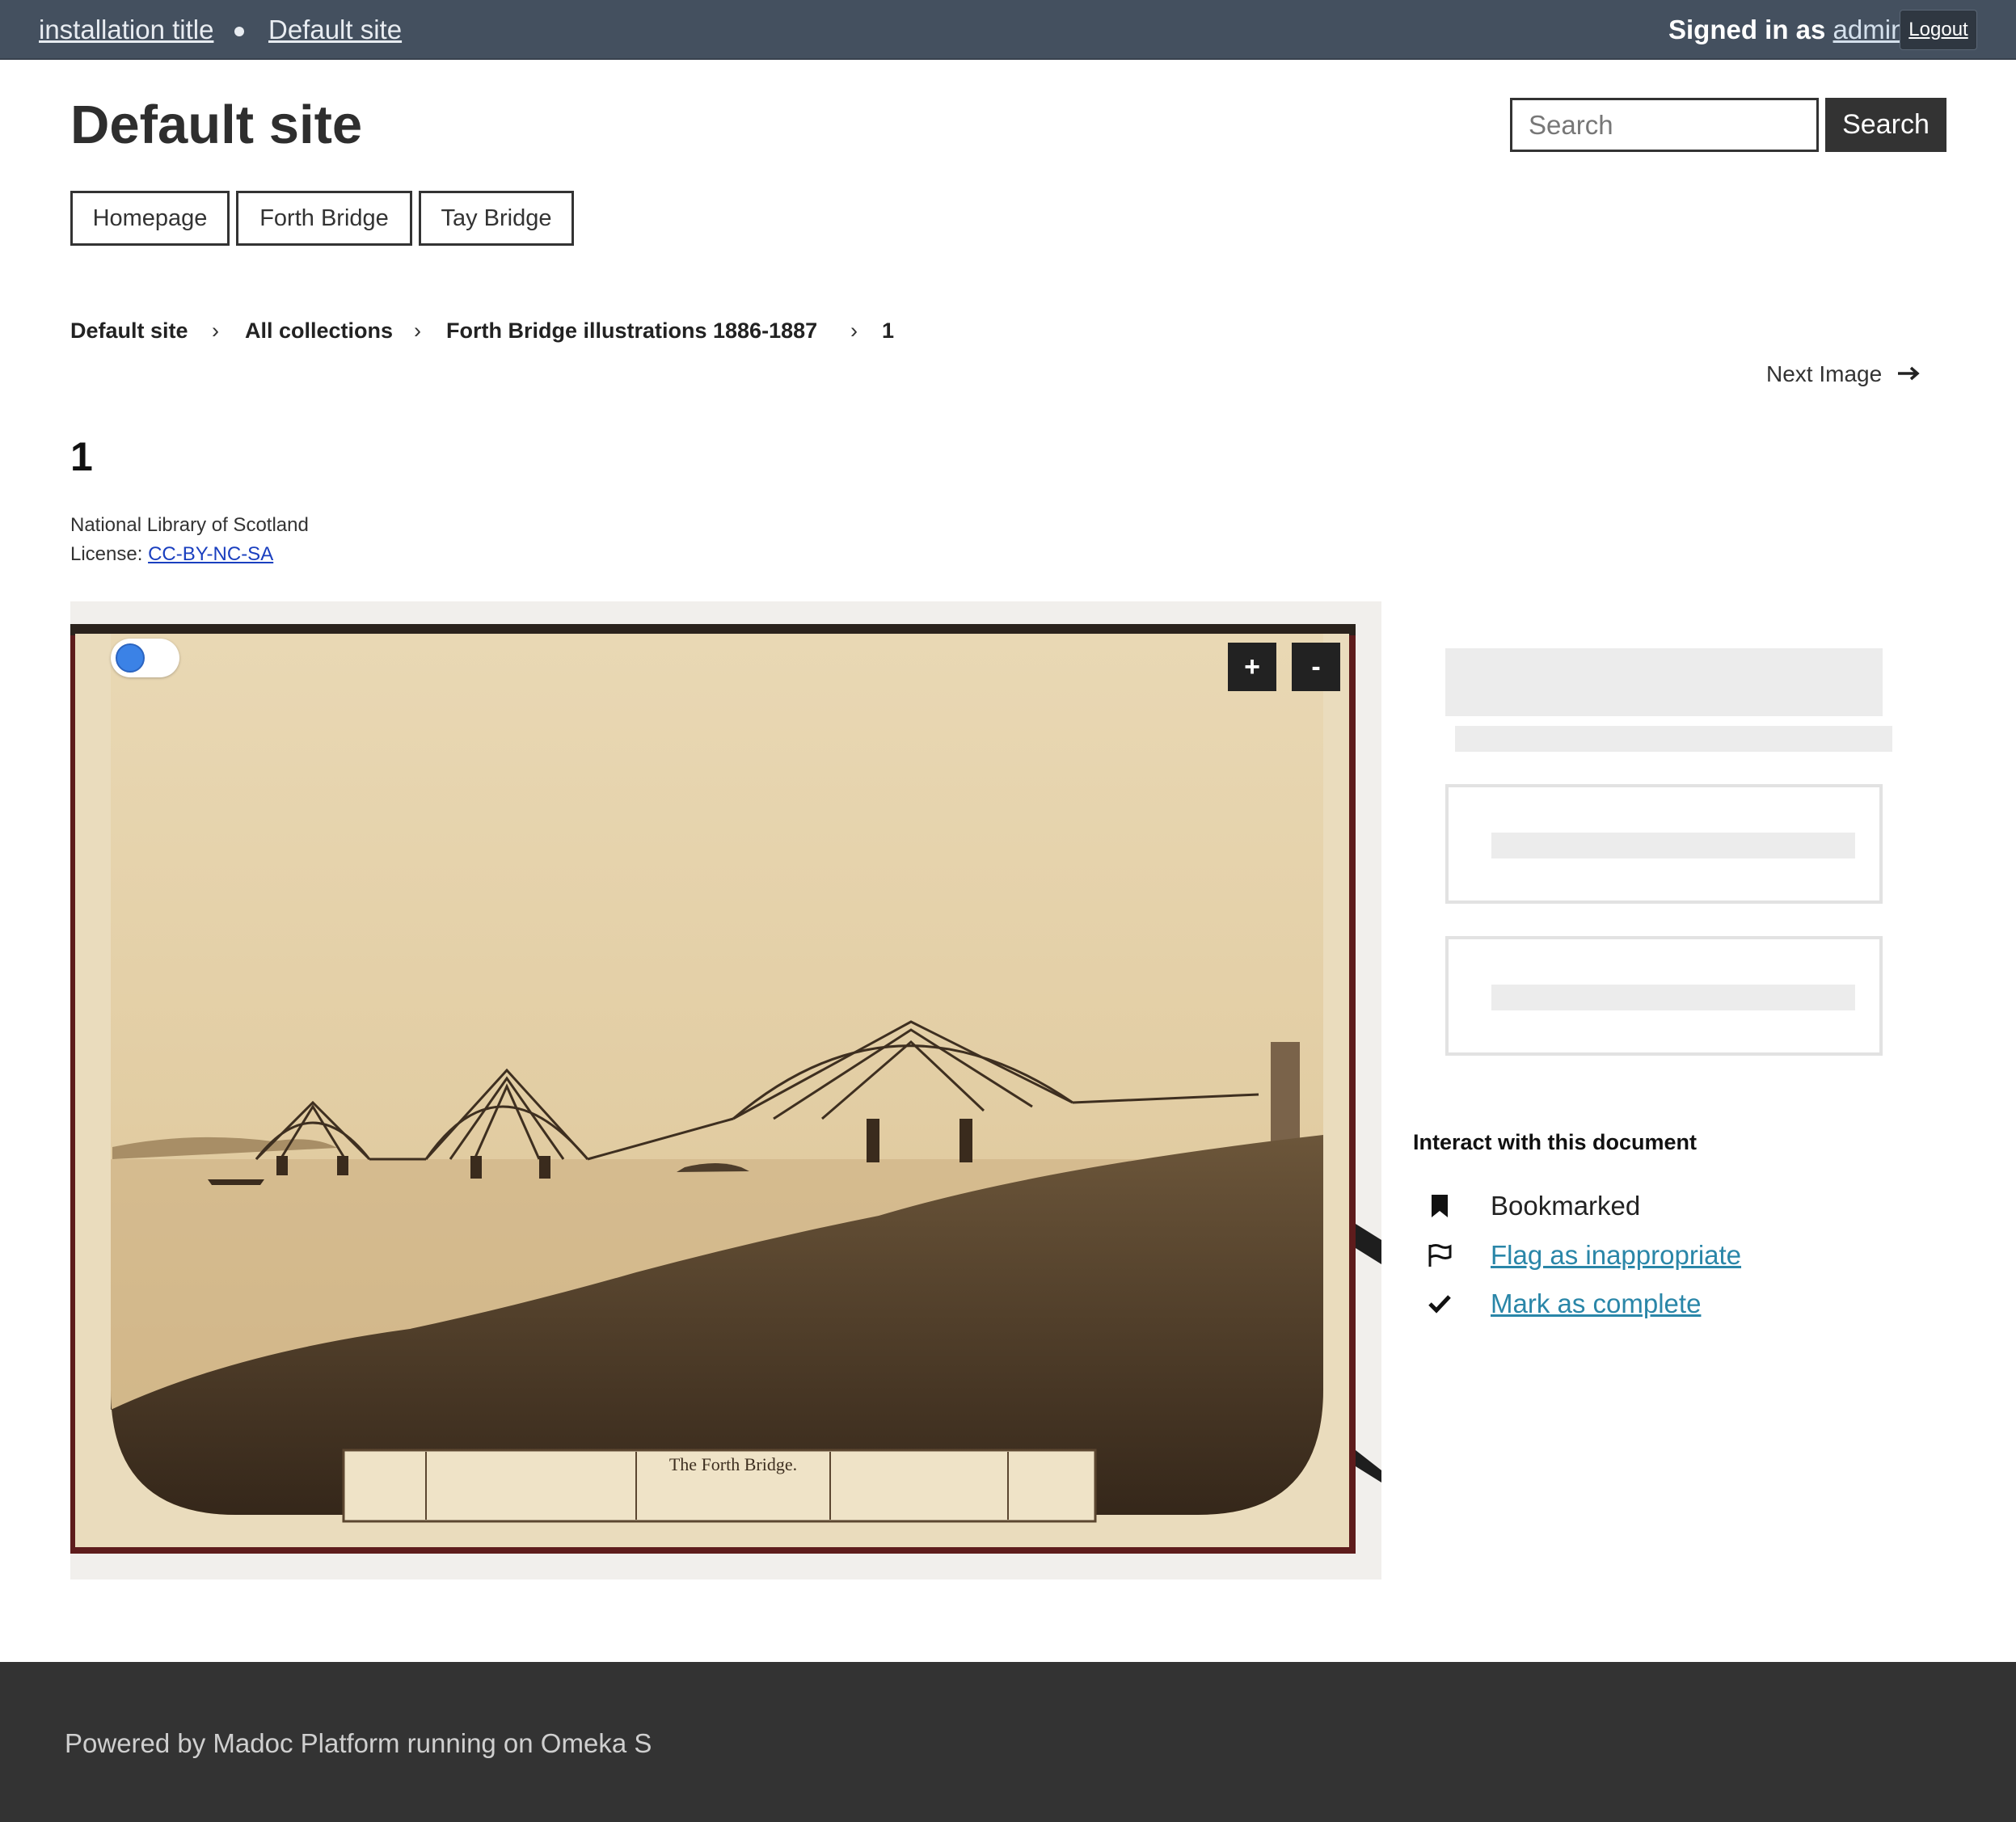 The width and height of the screenshot is (2016, 1822). Describe the element at coordinates (335, 30) in the screenshot. I see `site-link: Default site` at that location.